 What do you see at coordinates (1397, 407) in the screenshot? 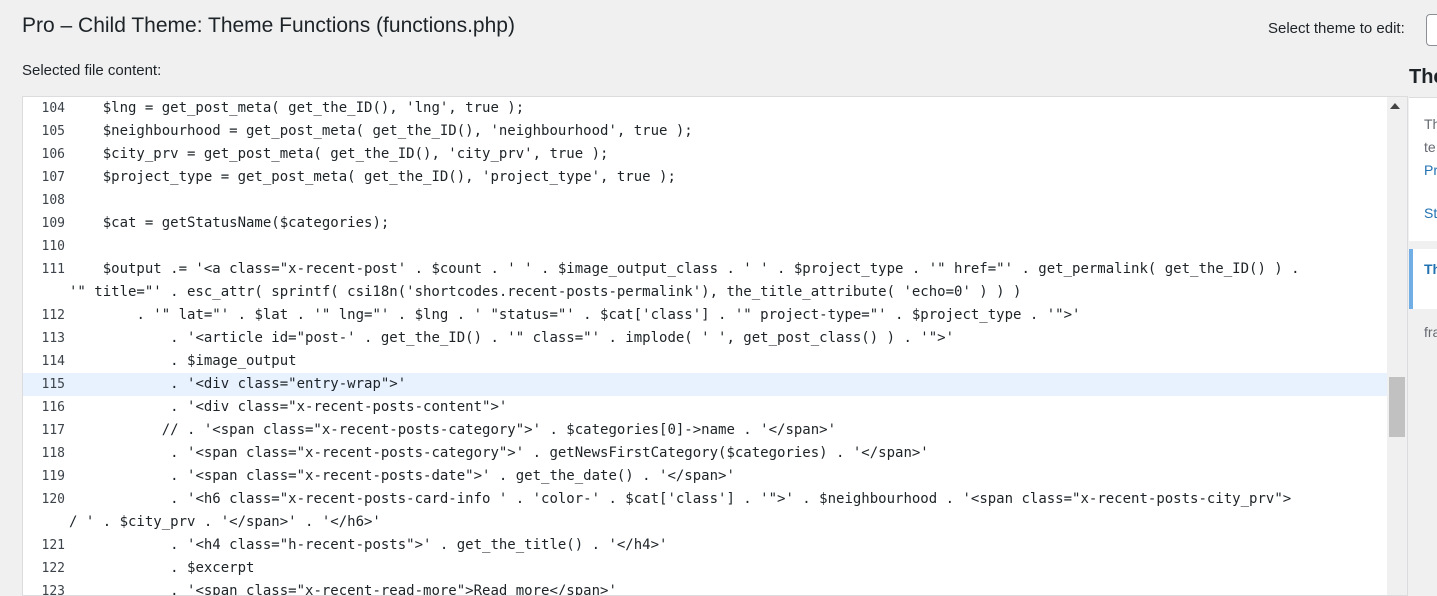
I see `scrollbar-thumb` at bounding box center [1397, 407].